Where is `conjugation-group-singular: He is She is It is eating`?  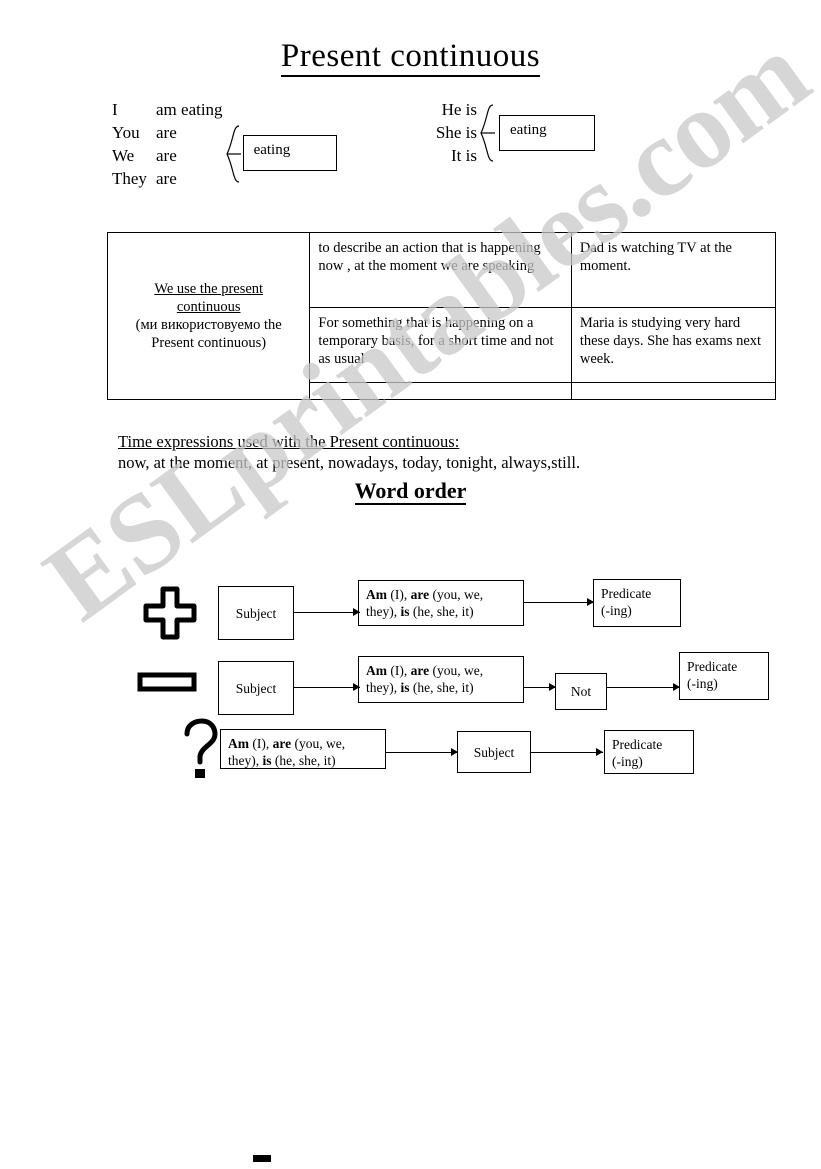 conjugation-group-singular: He is She is It is eating is located at coordinates (505, 132).